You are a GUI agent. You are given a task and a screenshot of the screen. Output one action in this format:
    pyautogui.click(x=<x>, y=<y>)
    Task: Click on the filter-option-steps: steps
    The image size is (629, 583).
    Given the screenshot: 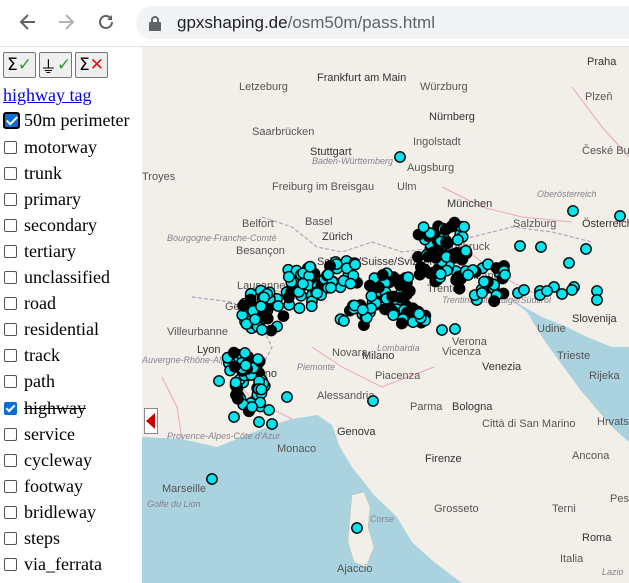 What is the action you would take?
    pyautogui.click(x=32, y=539)
    